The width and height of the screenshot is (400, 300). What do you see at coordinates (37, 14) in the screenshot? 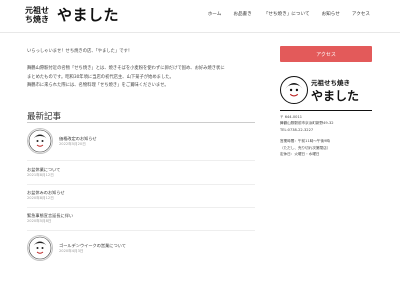
I see `logo-small-text: 元祖せち焼き` at bounding box center [37, 14].